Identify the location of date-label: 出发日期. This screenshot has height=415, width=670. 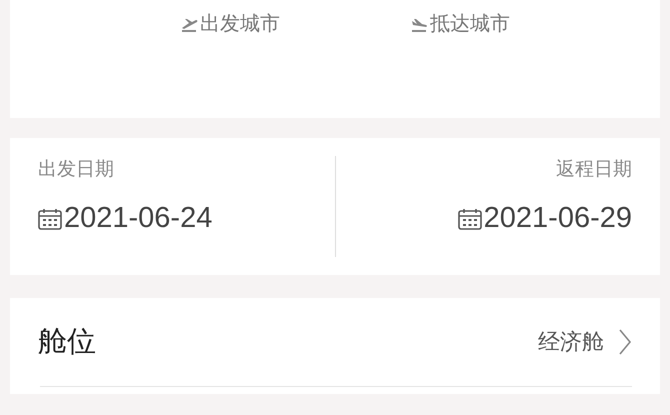
(76, 169).